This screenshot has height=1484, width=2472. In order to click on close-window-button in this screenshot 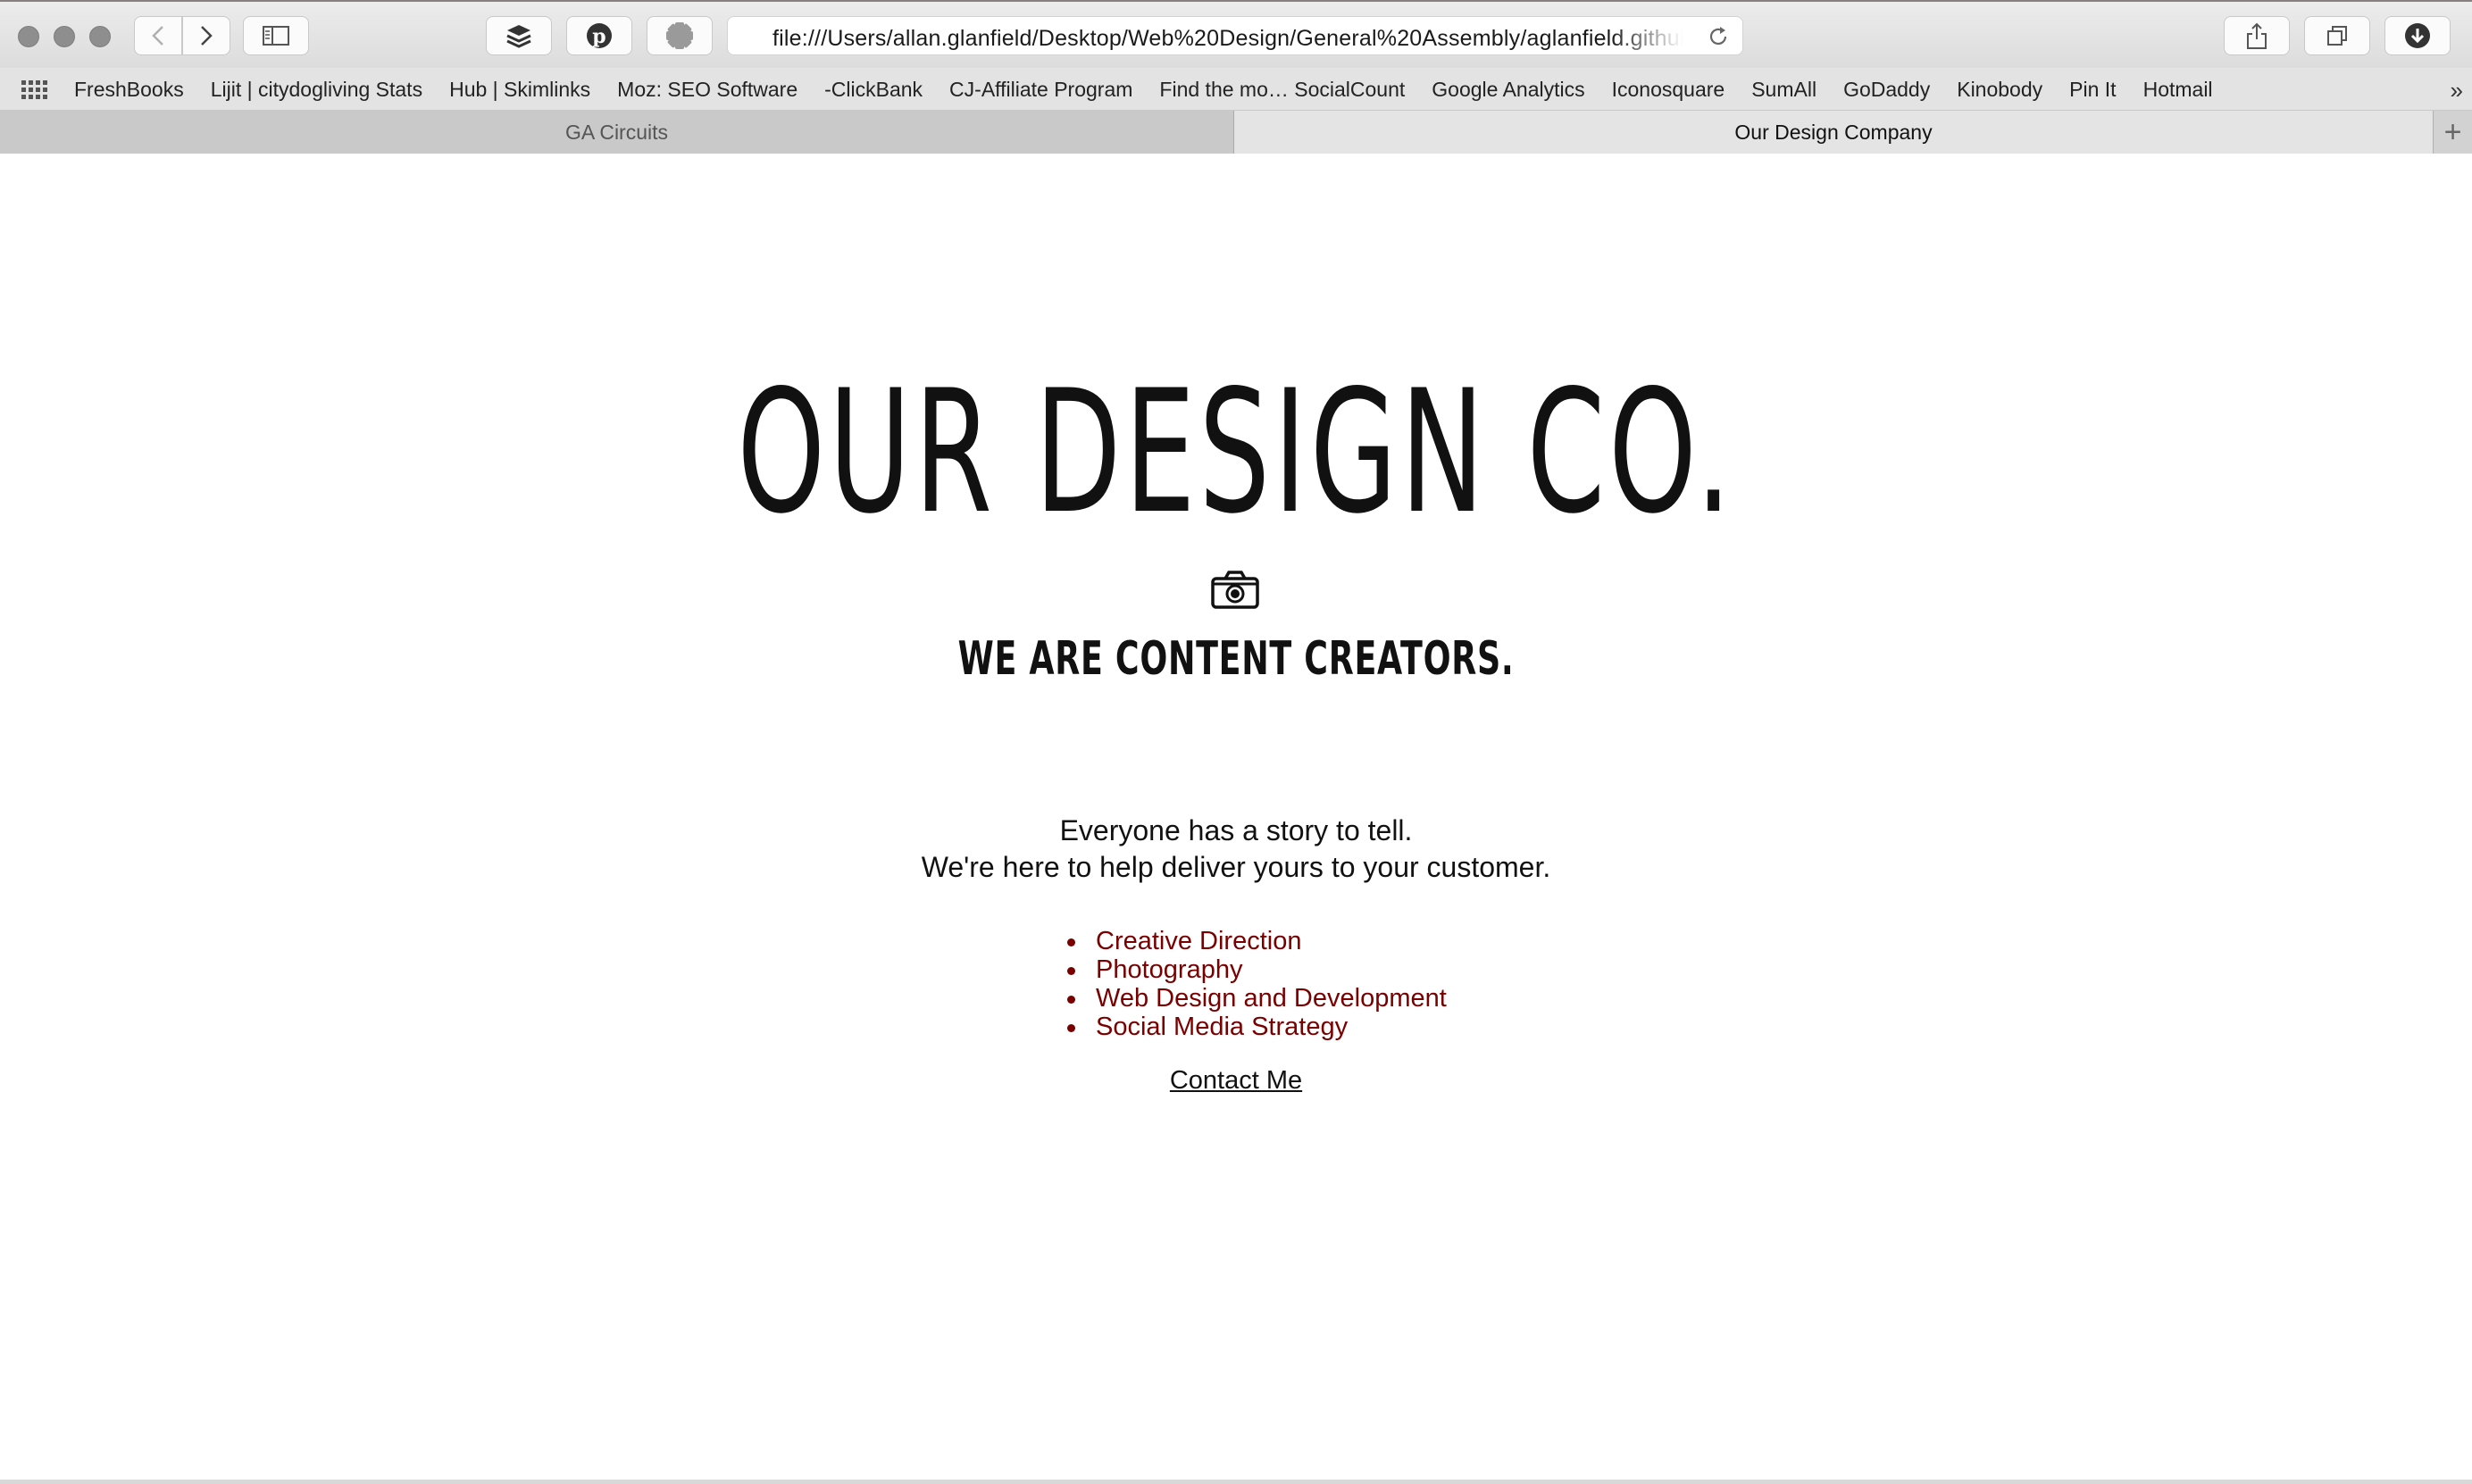, I will do `click(28, 36)`.